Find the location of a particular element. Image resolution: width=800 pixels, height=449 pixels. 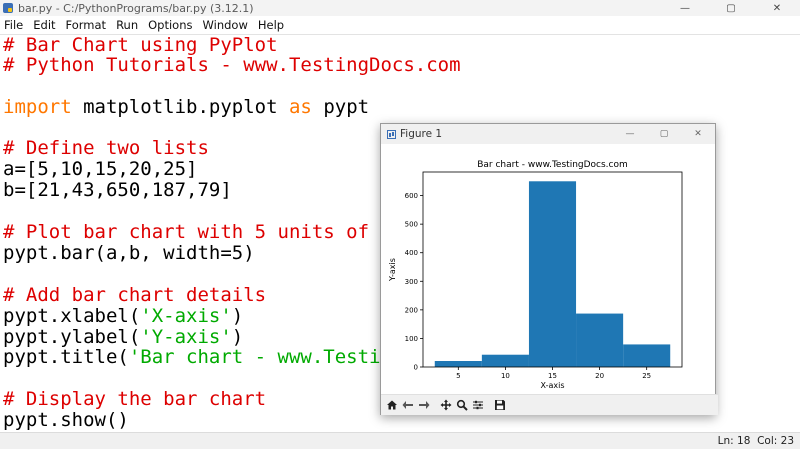

menu-format: Format is located at coordinates (86, 25).